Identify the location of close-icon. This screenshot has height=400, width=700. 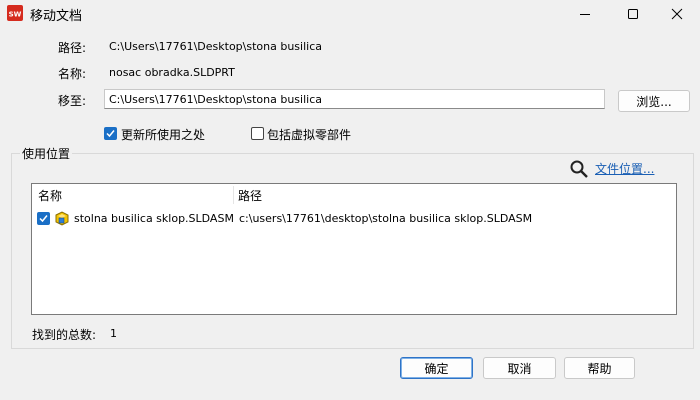
(677, 14).